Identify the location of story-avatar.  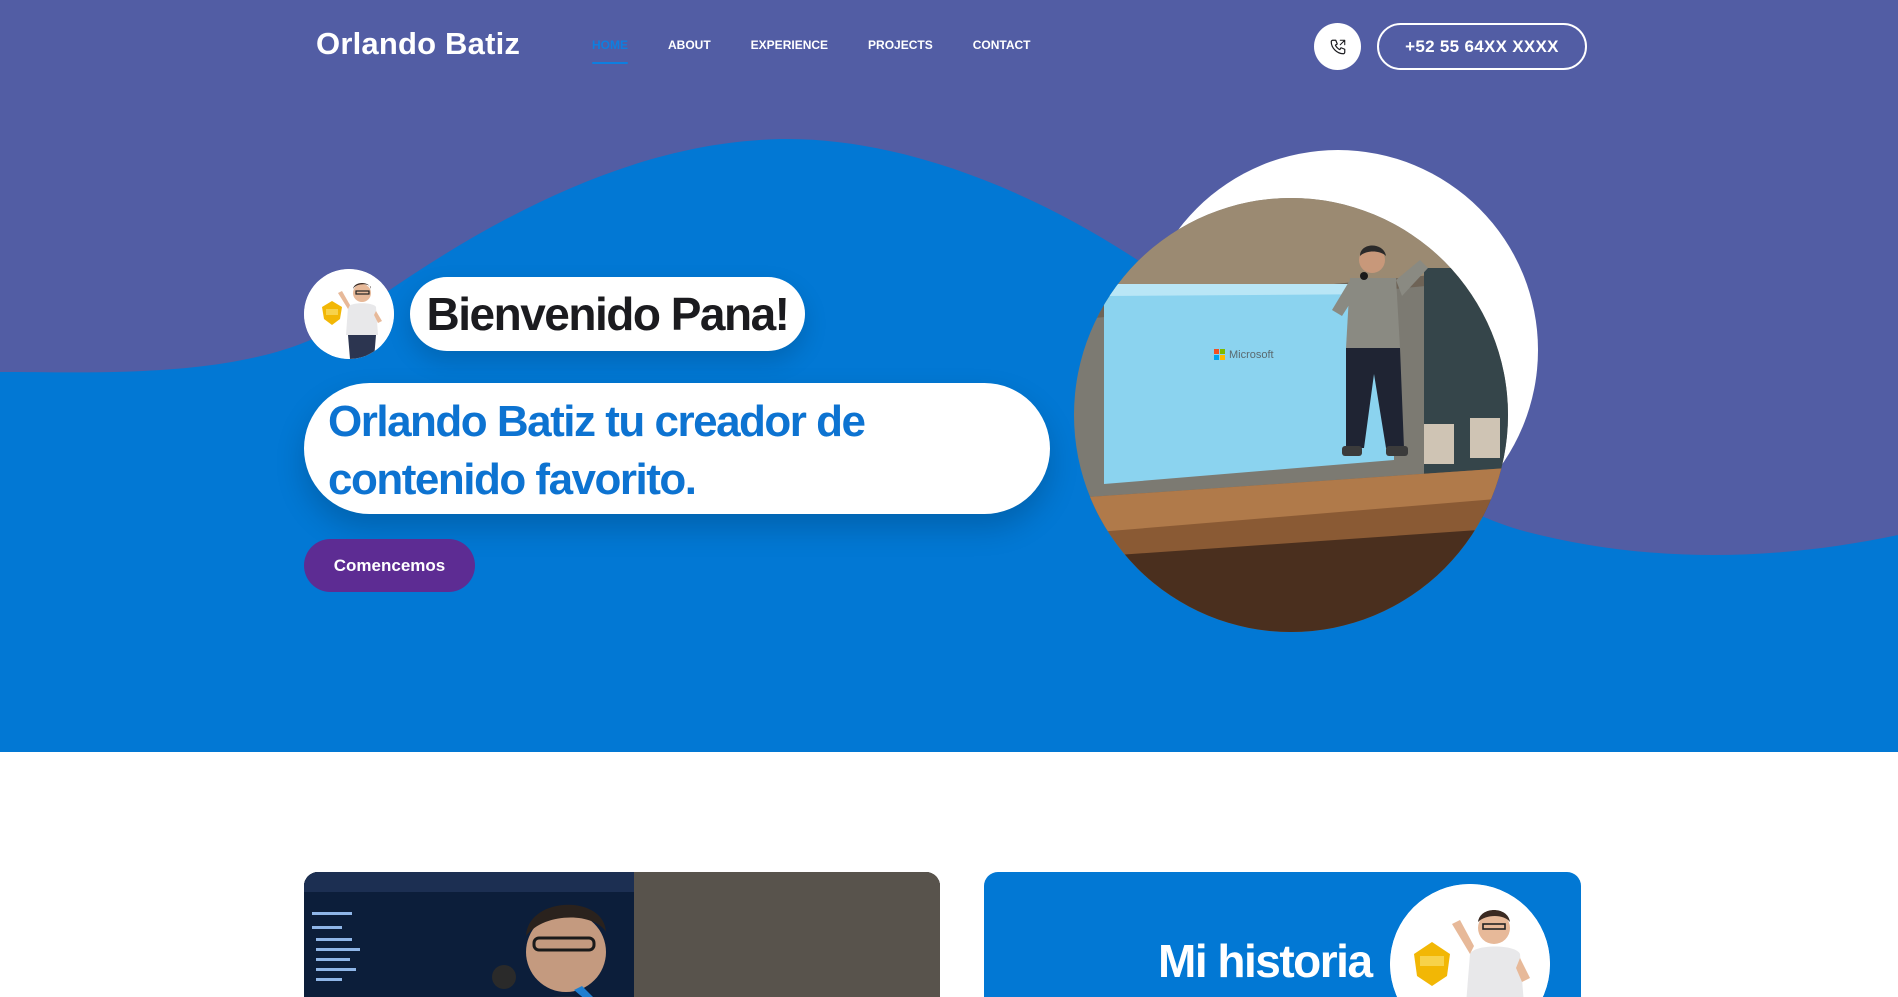
(1470, 940).